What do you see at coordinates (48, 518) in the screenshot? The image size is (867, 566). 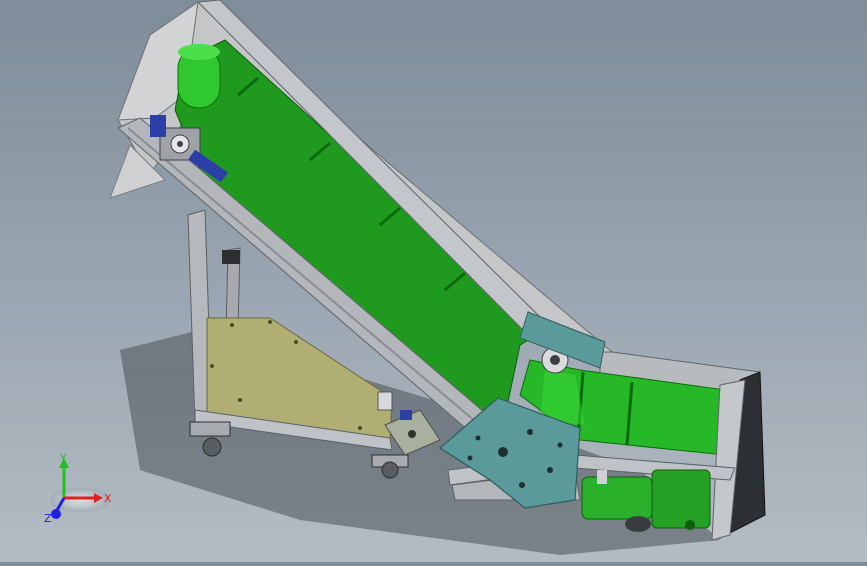 I see `z-axis-label: Z` at bounding box center [48, 518].